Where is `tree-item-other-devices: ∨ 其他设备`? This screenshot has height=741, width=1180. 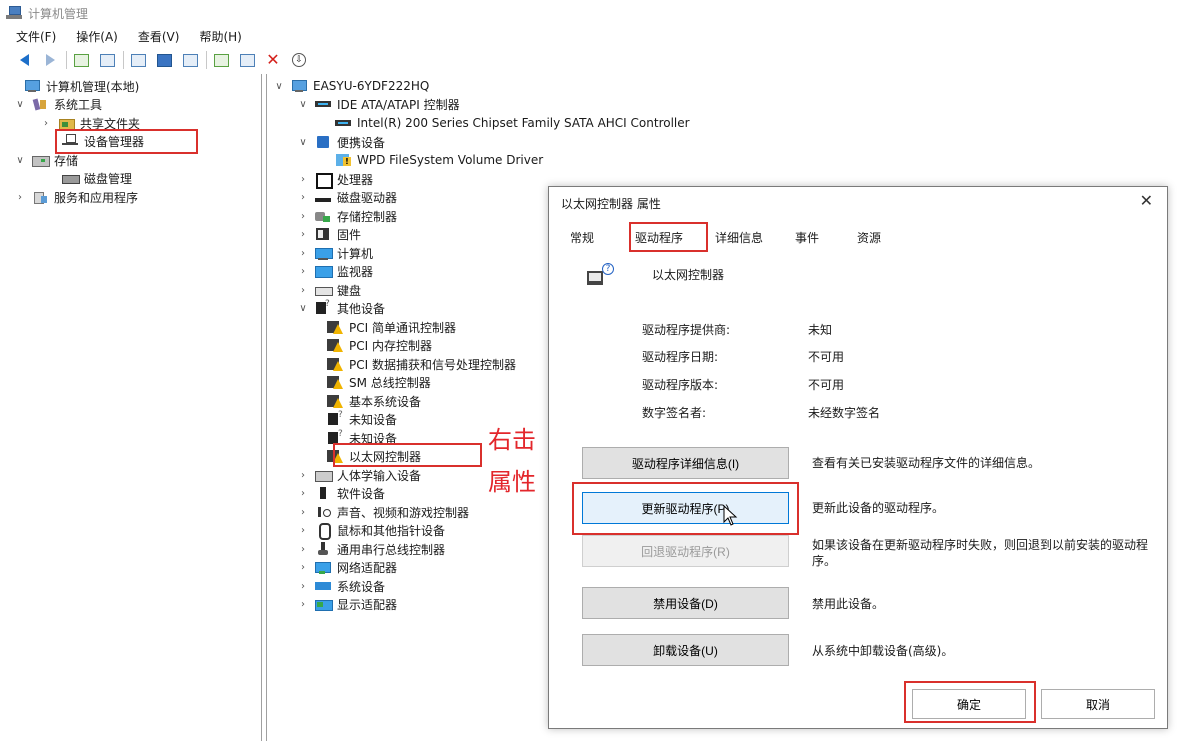 tree-item-other-devices: ∨ 其他设备 is located at coordinates (341, 308).